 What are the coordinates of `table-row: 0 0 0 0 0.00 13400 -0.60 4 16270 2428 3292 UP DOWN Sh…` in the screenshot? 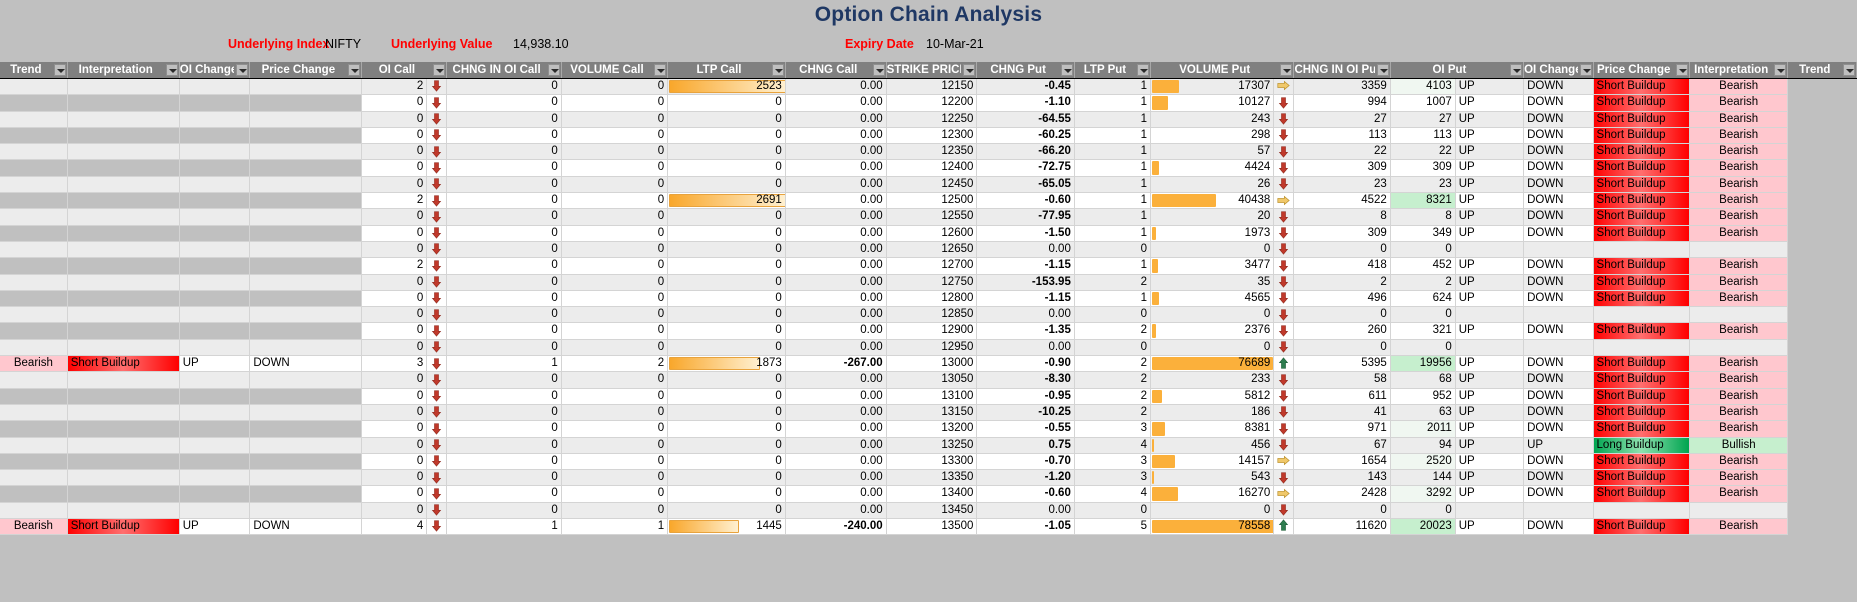 It's located at (928, 494).